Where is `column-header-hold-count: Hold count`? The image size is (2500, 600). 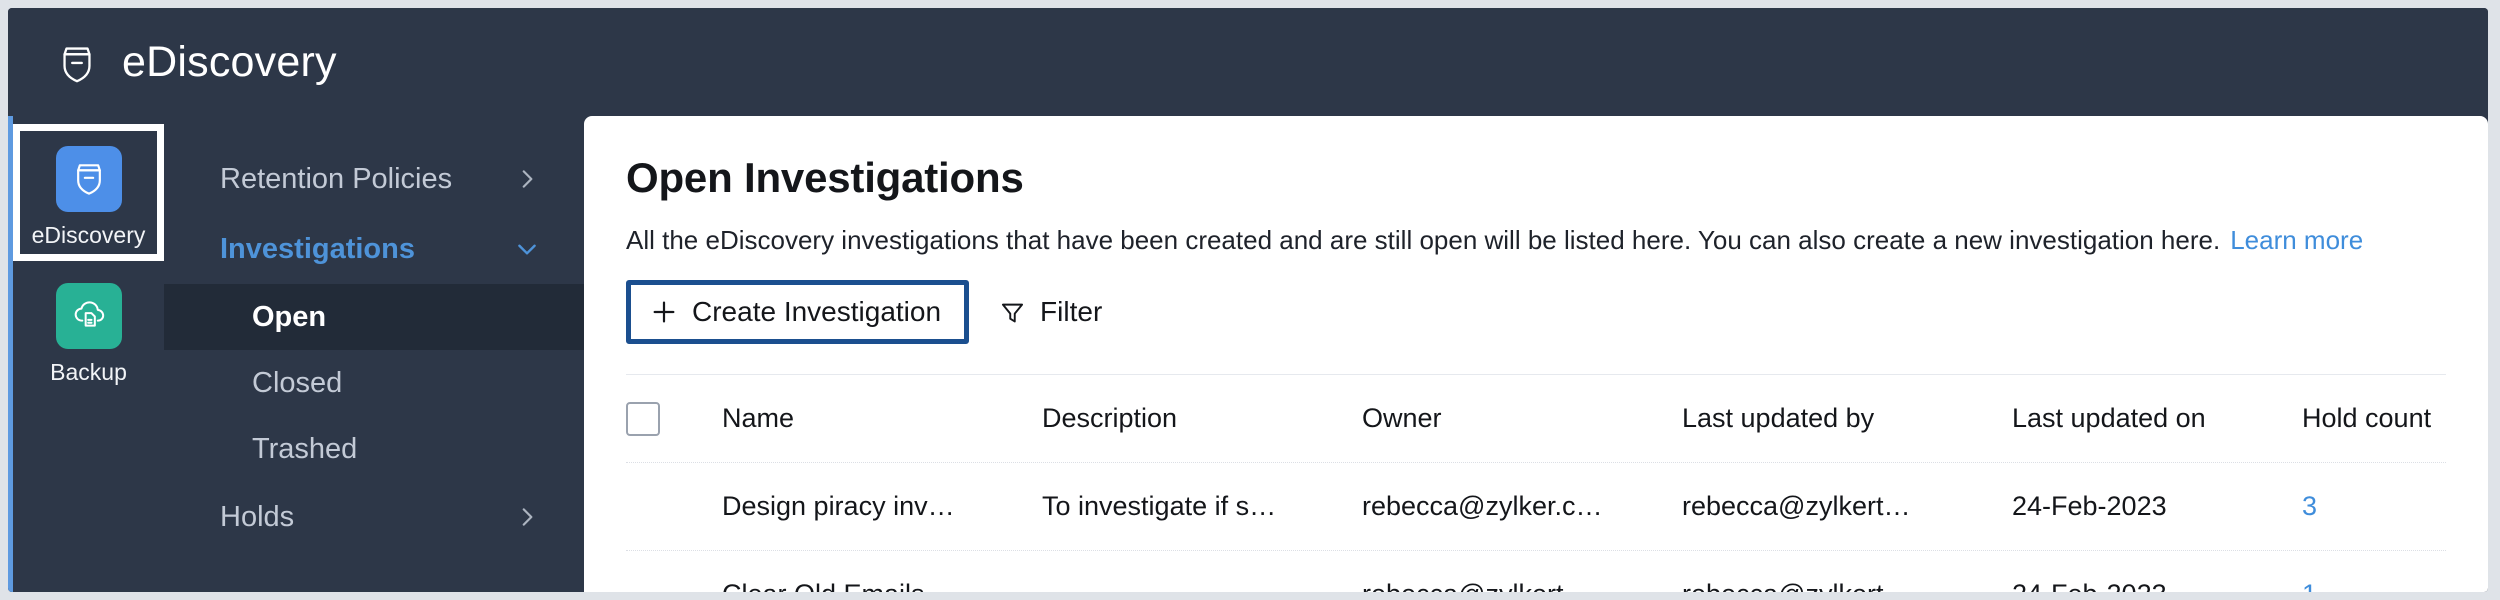
column-header-hold-count: Hold count is located at coordinates (2395, 418).